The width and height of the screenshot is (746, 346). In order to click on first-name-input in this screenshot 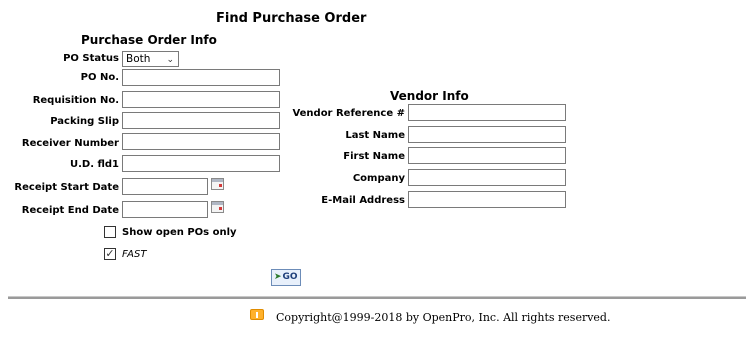, I will do `click(487, 155)`.